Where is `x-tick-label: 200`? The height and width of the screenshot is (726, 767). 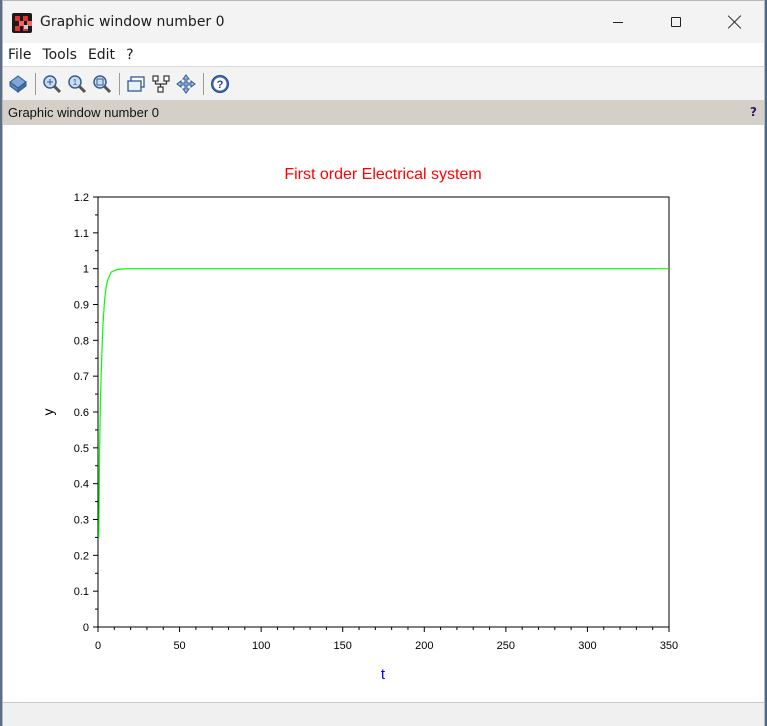
x-tick-label: 200 is located at coordinates (424, 646).